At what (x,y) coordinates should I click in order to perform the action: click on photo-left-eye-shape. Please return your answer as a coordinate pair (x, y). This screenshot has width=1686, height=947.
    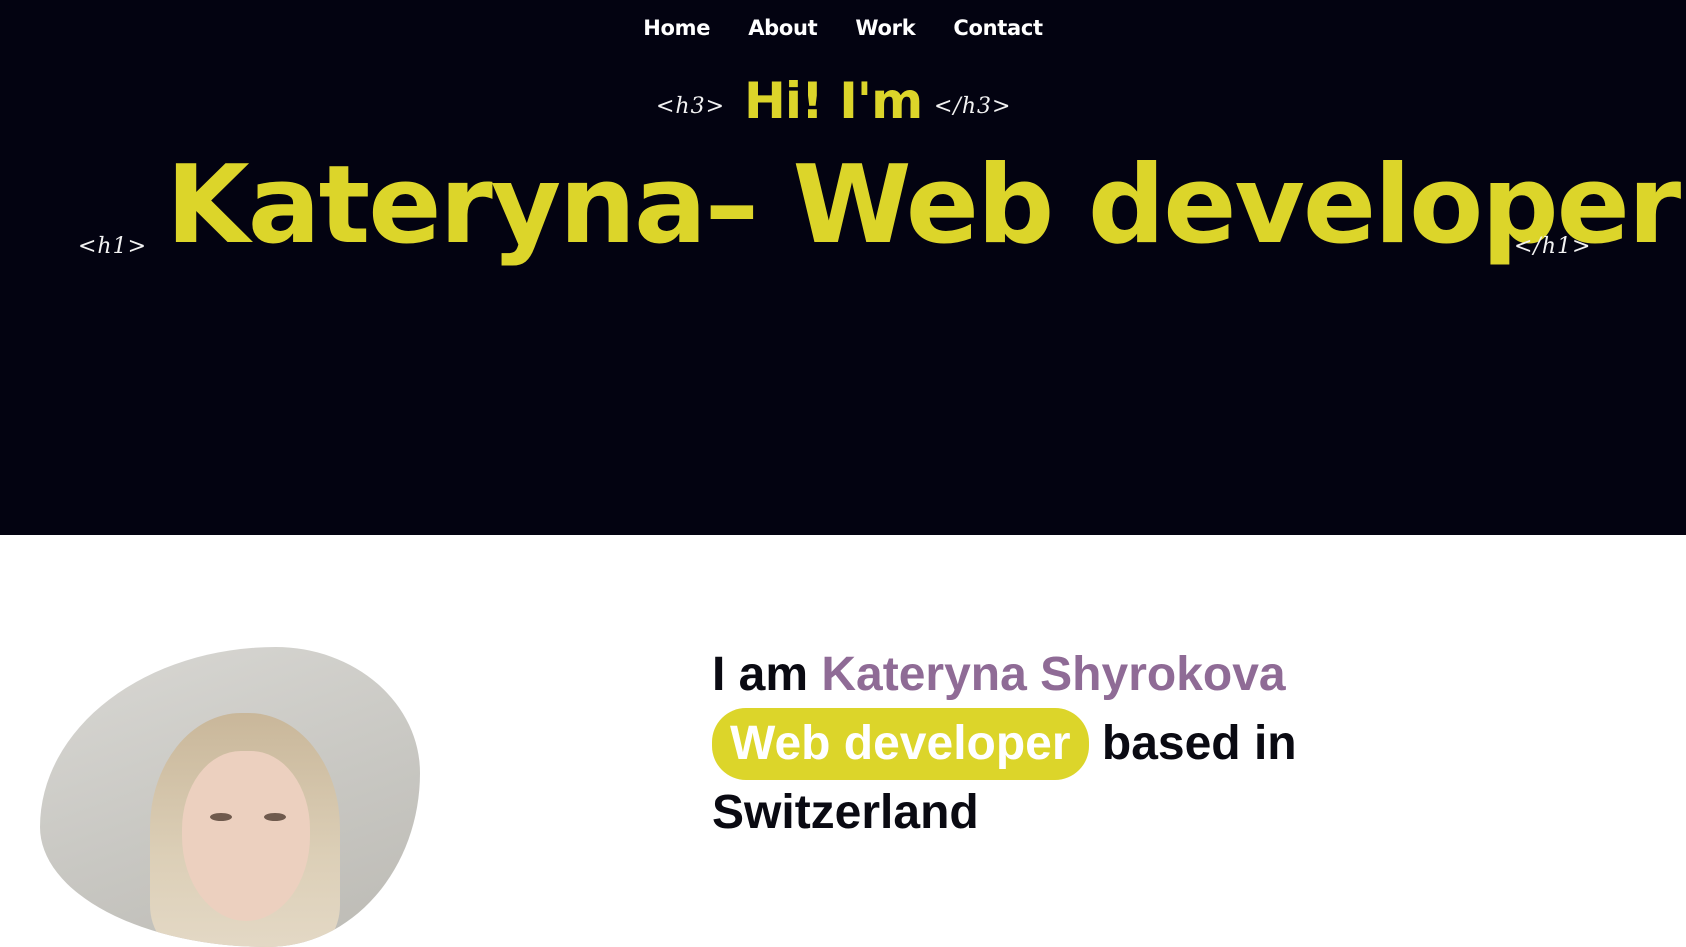
    Looking at the image, I should click on (221, 817).